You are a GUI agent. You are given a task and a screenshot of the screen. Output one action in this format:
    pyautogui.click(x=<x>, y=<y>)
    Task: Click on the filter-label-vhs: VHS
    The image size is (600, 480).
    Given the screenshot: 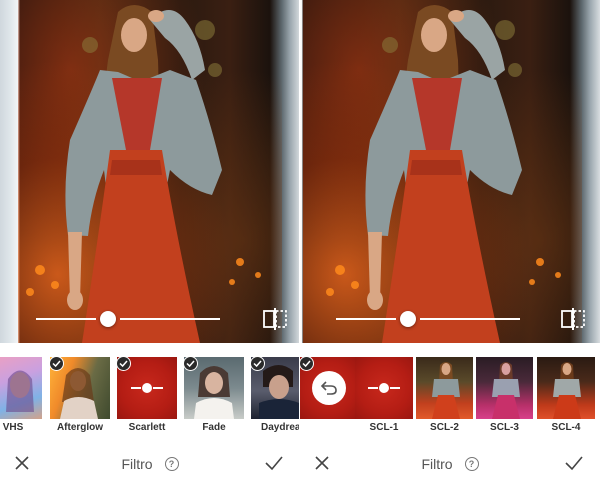 What is the action you would take?
    pyautogui.click(x=13, y=427)
    